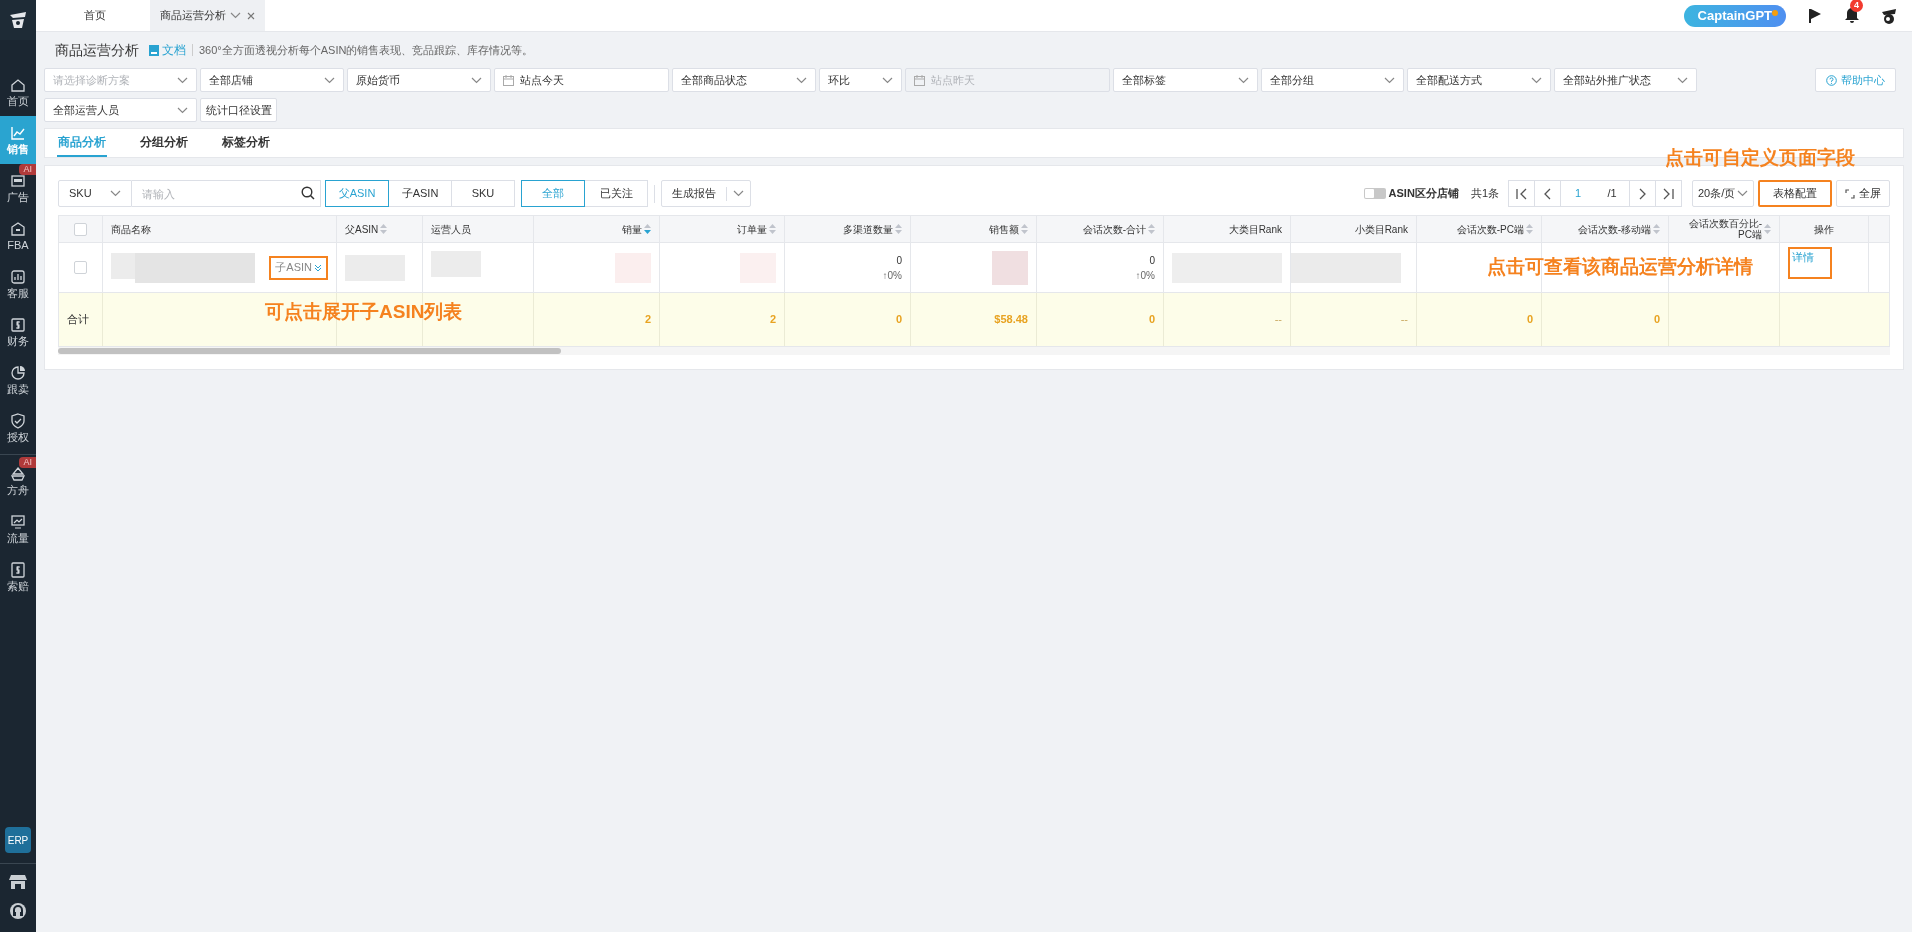  I want to click on blurred-placeholder, so click(1010, 267).